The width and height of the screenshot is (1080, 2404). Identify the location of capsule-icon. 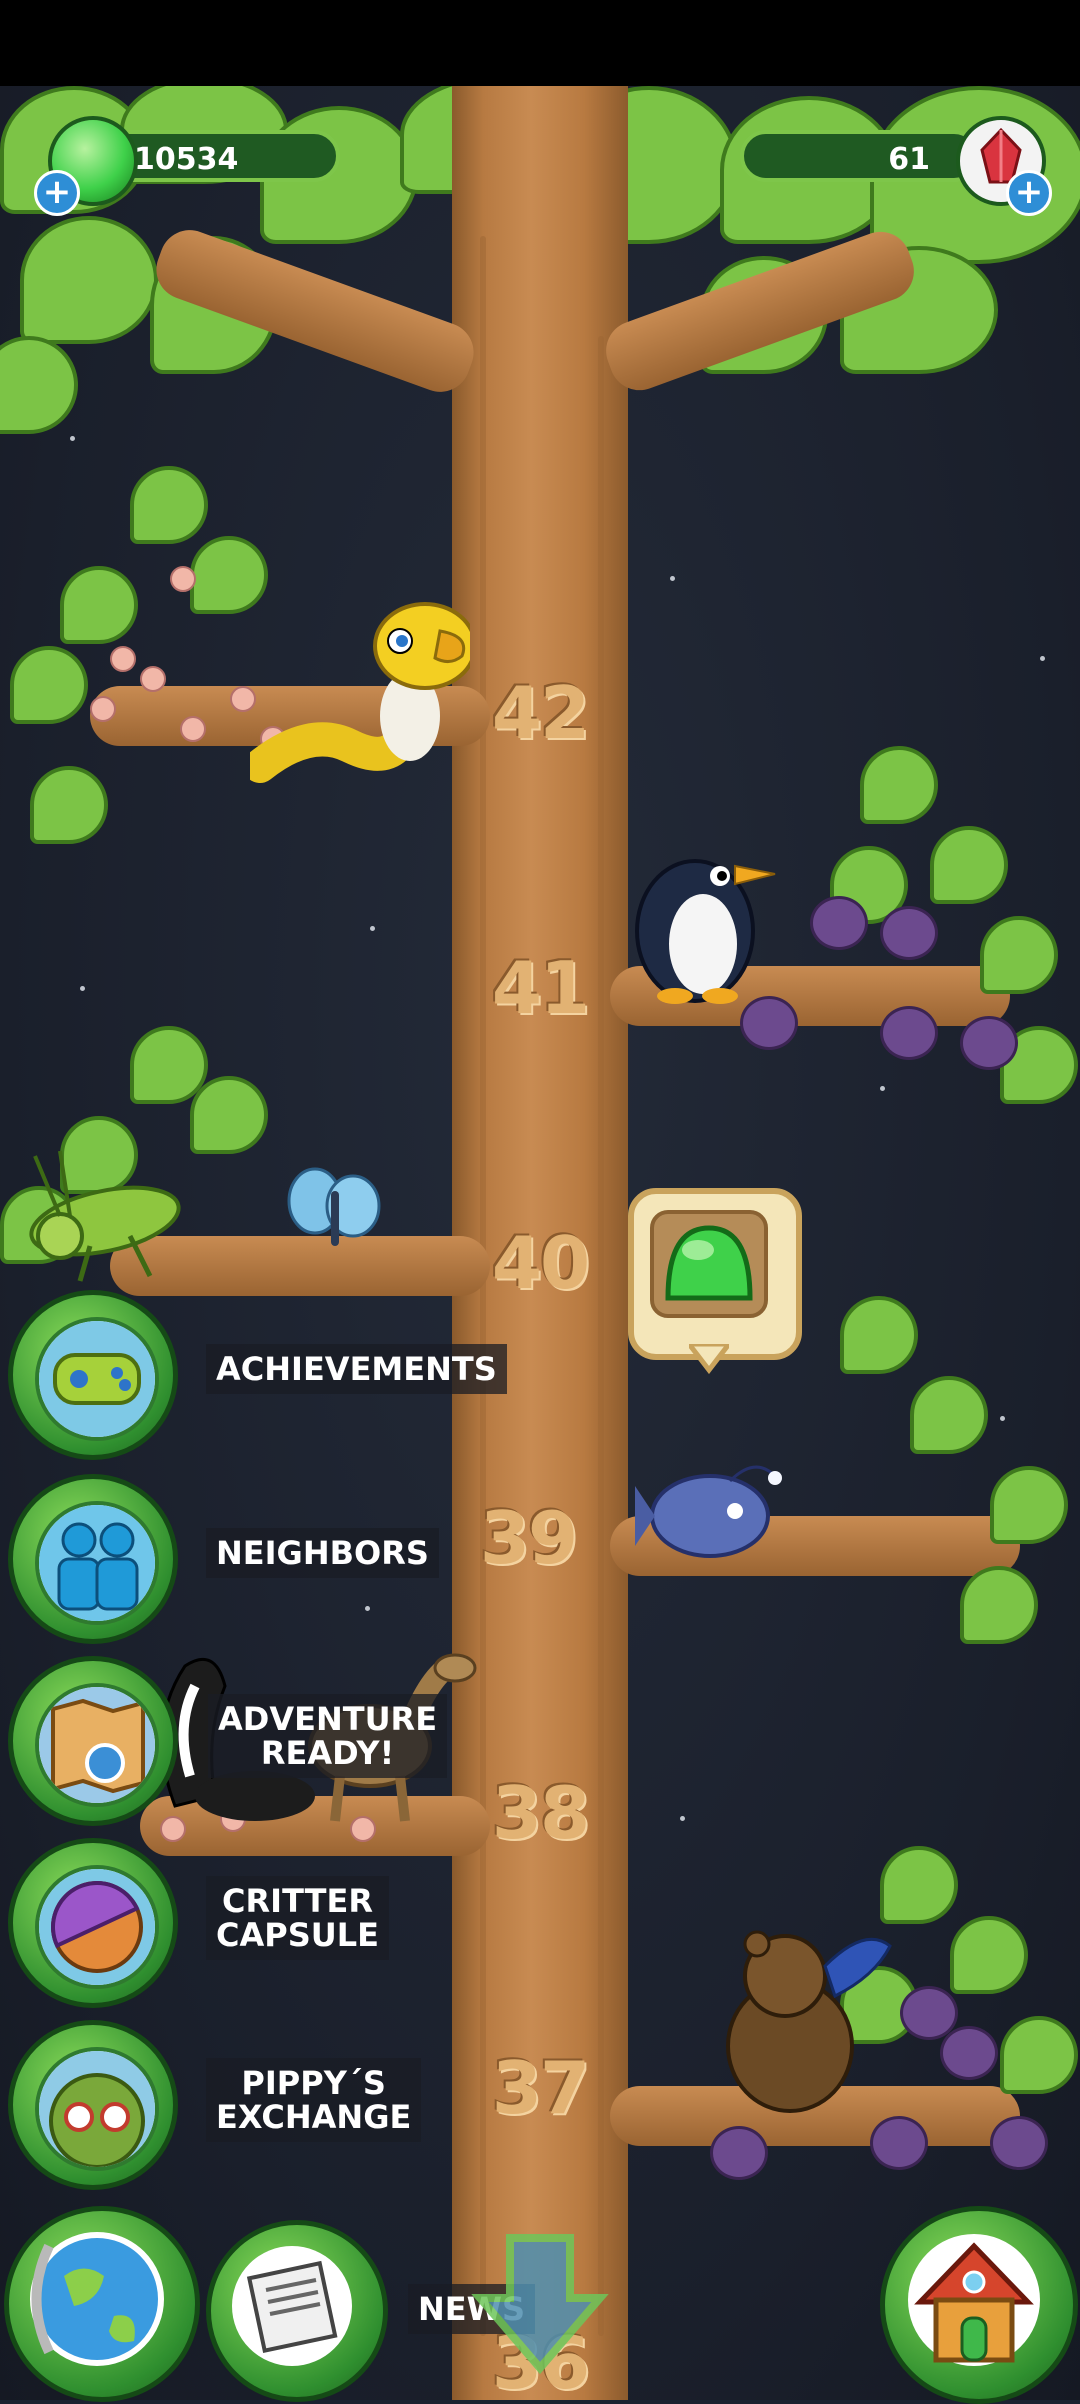
(97, 1927).